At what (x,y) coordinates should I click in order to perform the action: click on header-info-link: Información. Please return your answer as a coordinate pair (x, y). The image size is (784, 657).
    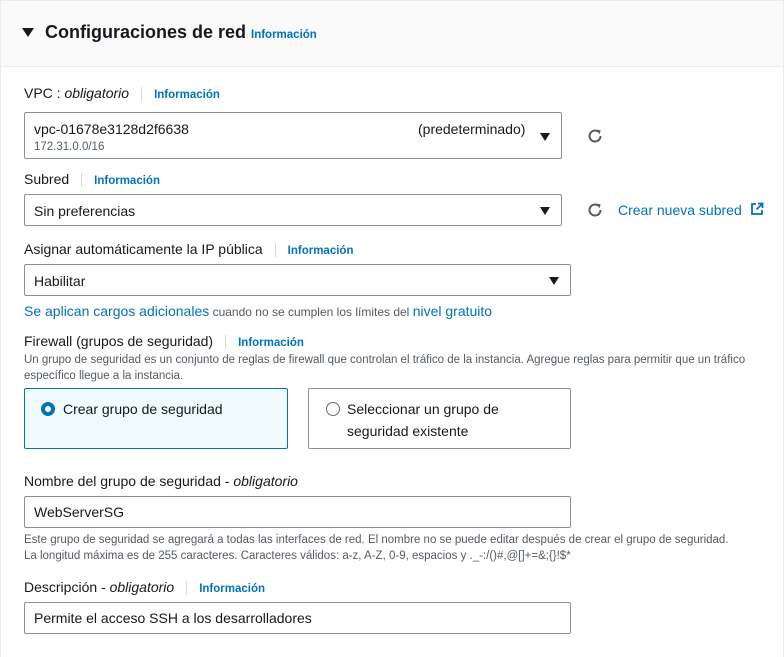
    Looking at the image, I should click on (284, 35).